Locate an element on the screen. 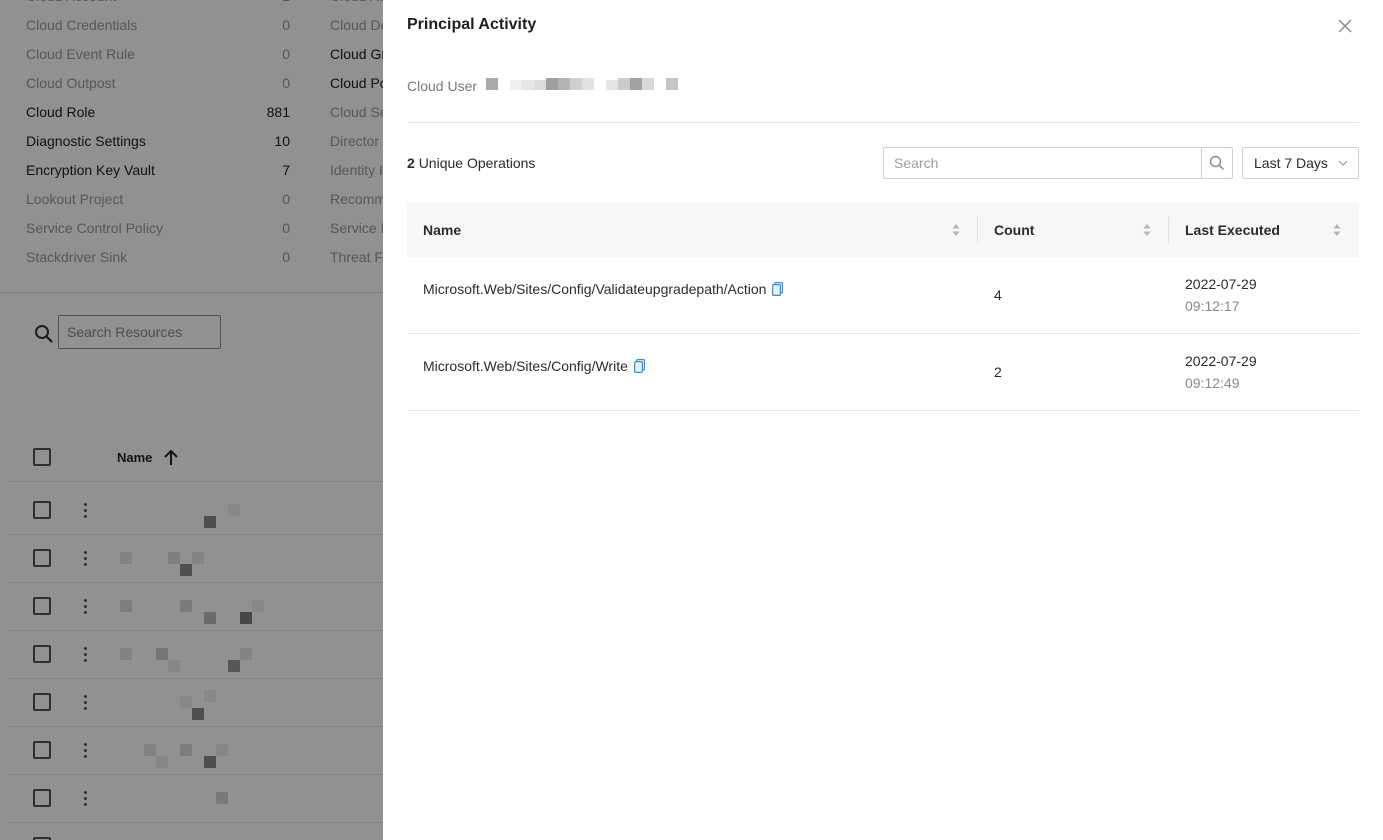  unique-operations-label: Unique Operations is located at coordinates (477, 163).